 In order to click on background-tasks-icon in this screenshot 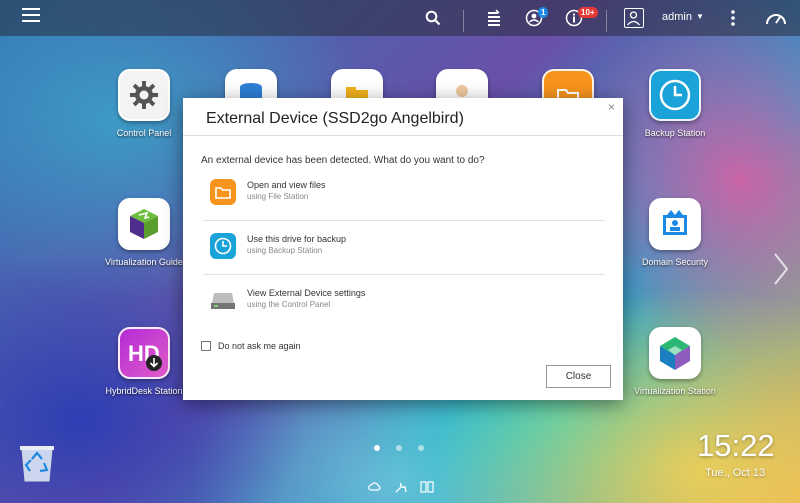, I will do `click(494, 18)`.